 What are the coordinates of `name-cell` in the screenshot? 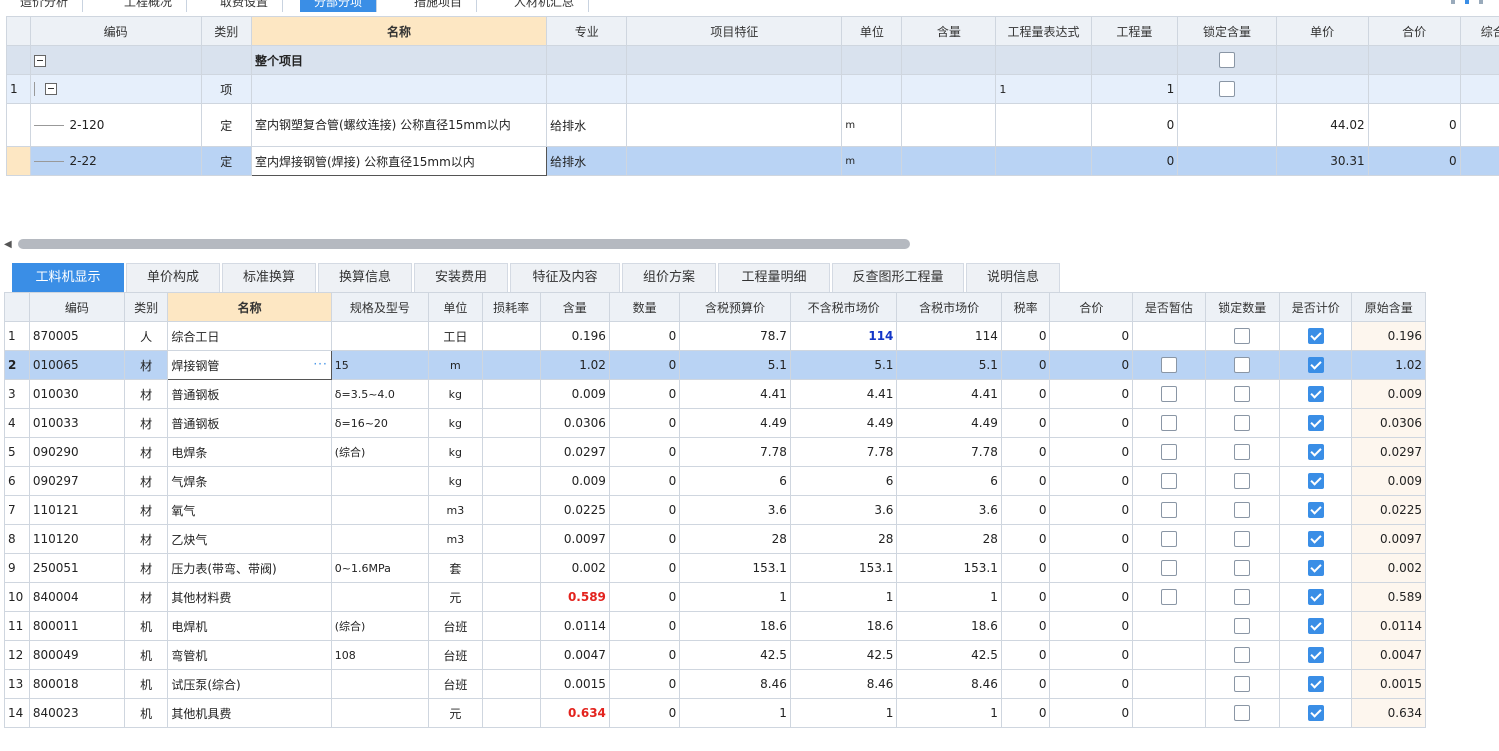 It's located at (399, 89).